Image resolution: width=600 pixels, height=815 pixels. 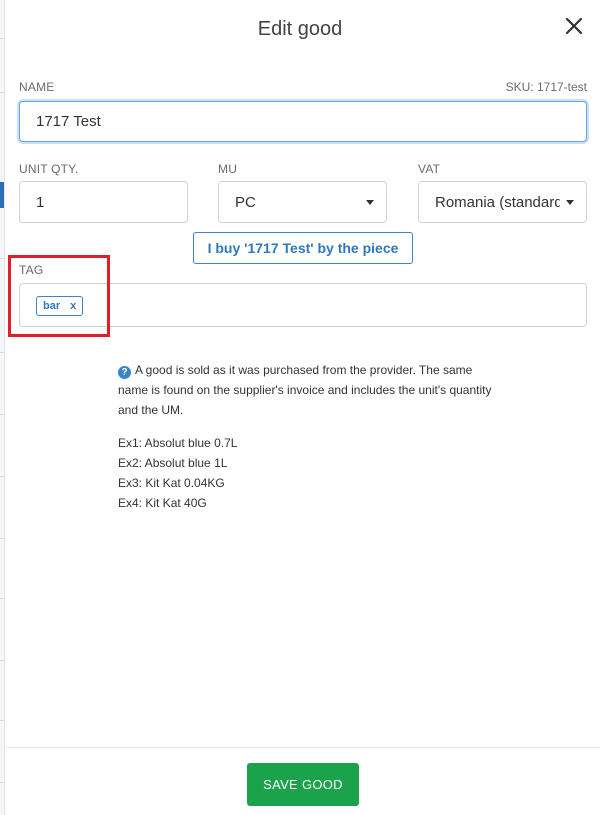 What do you see at coordinates (49, 169) in the screenshot?
I see `unit-qty-label: UNIT QTY.` at bounding box center [49, 169].